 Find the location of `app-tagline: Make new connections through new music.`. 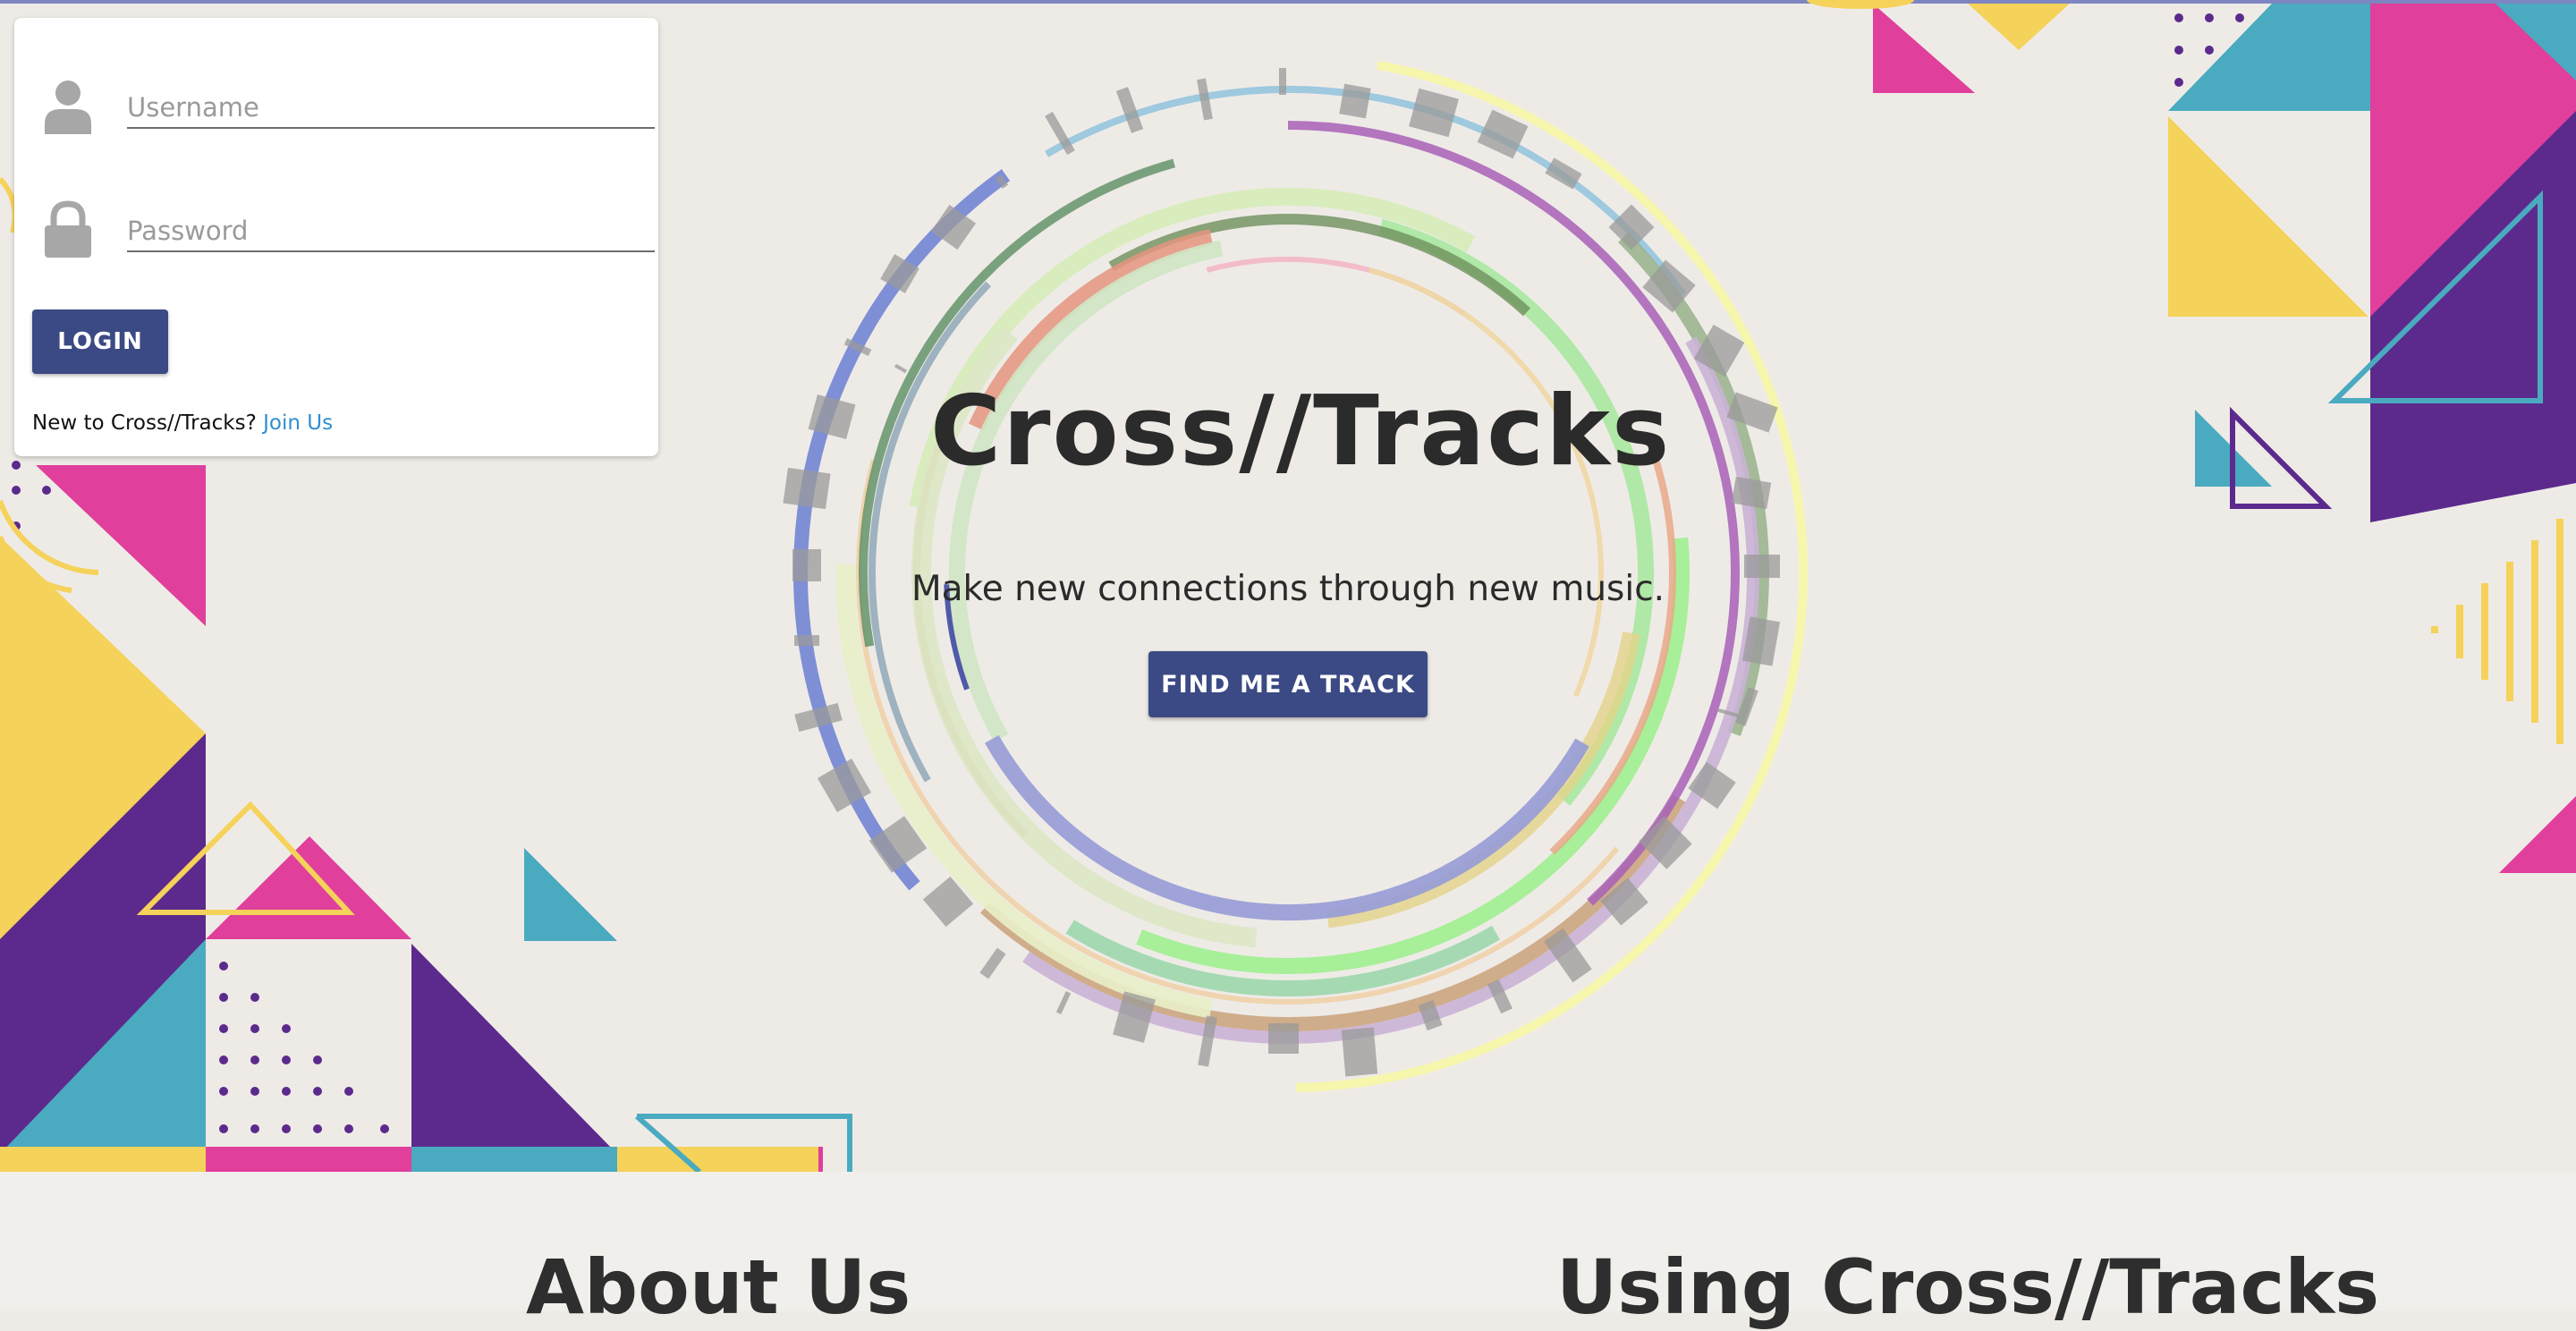

app-tagline: Make new connections through new music. is located at coordinates (1288, 589).